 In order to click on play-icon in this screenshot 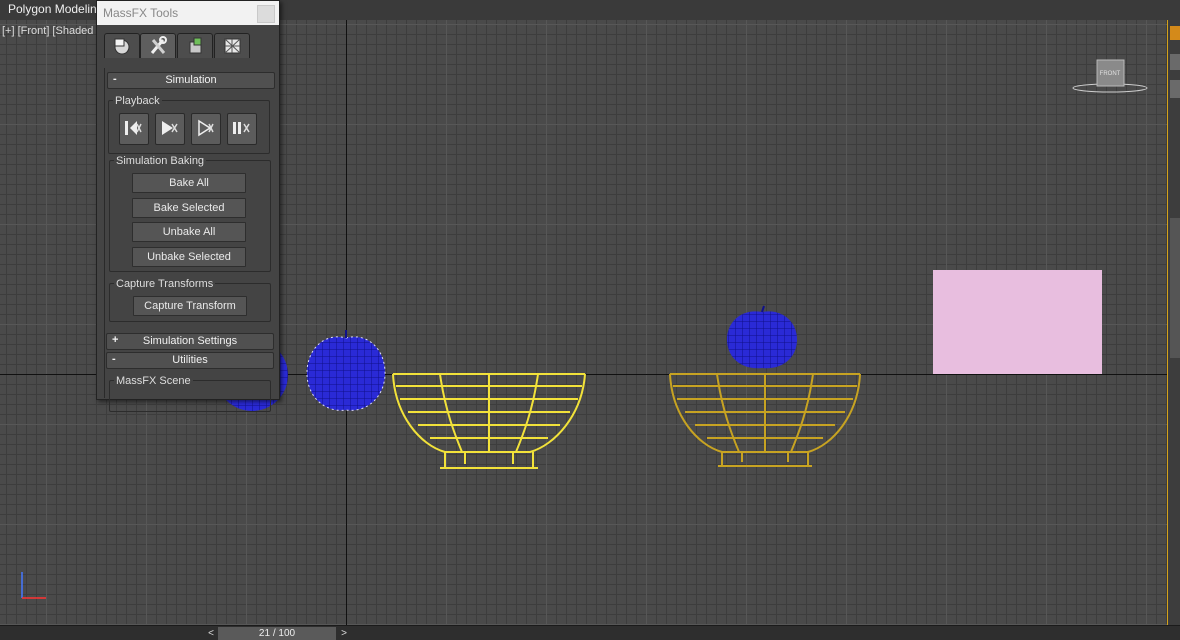, I will do `click(170, 128)`.